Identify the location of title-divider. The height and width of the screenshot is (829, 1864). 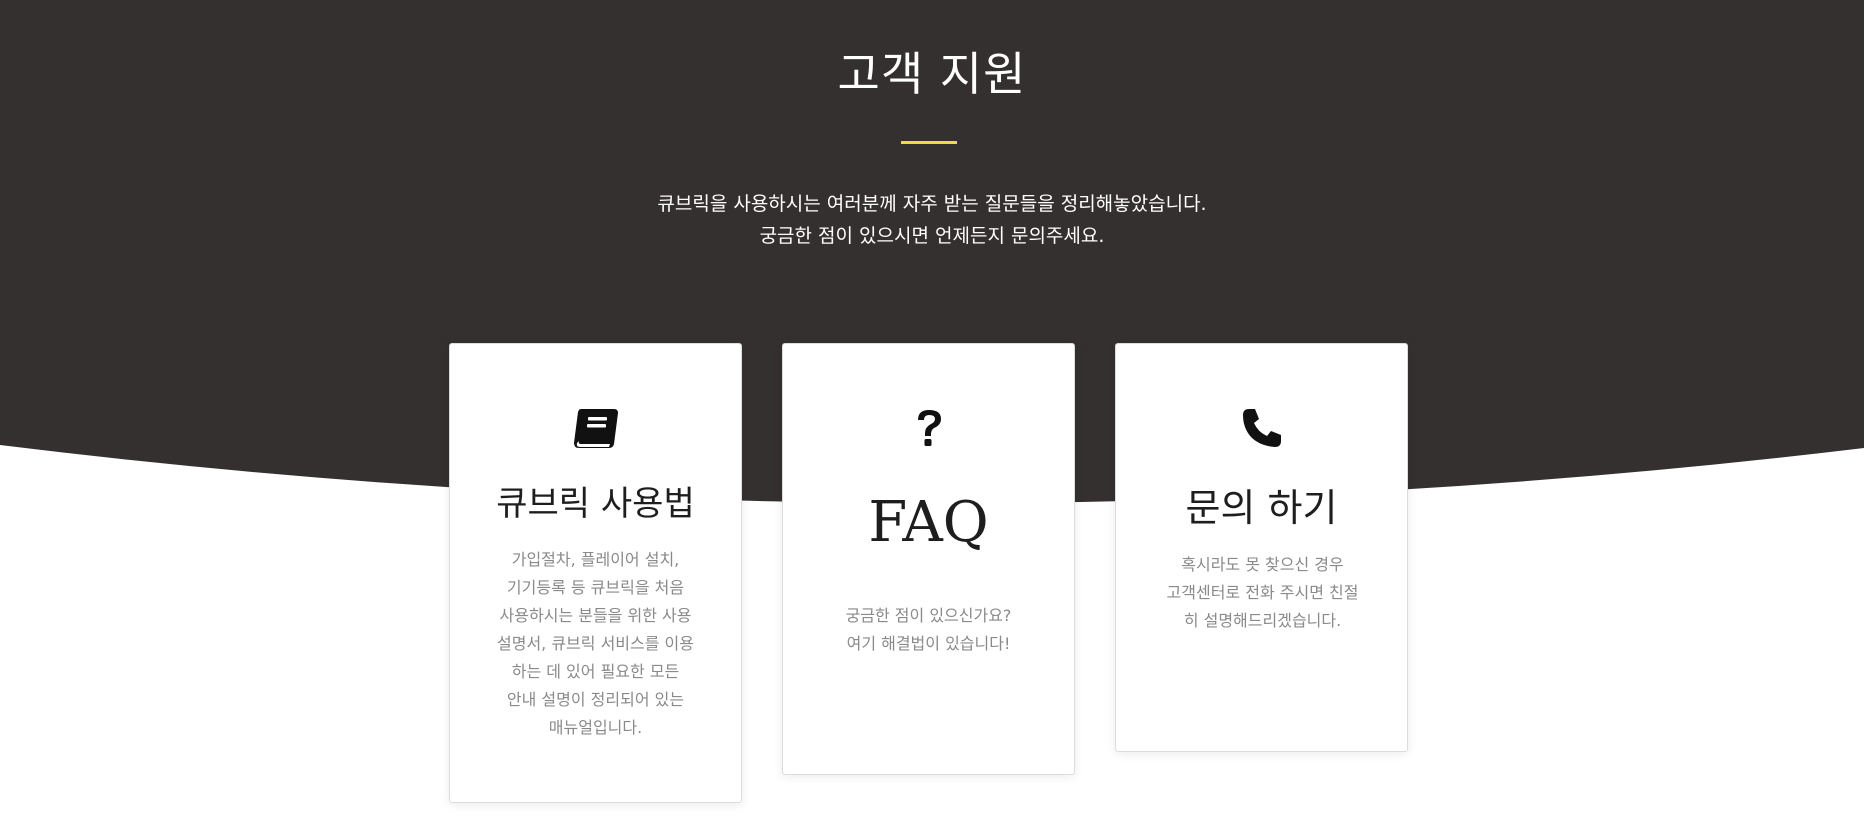
(929, 142).